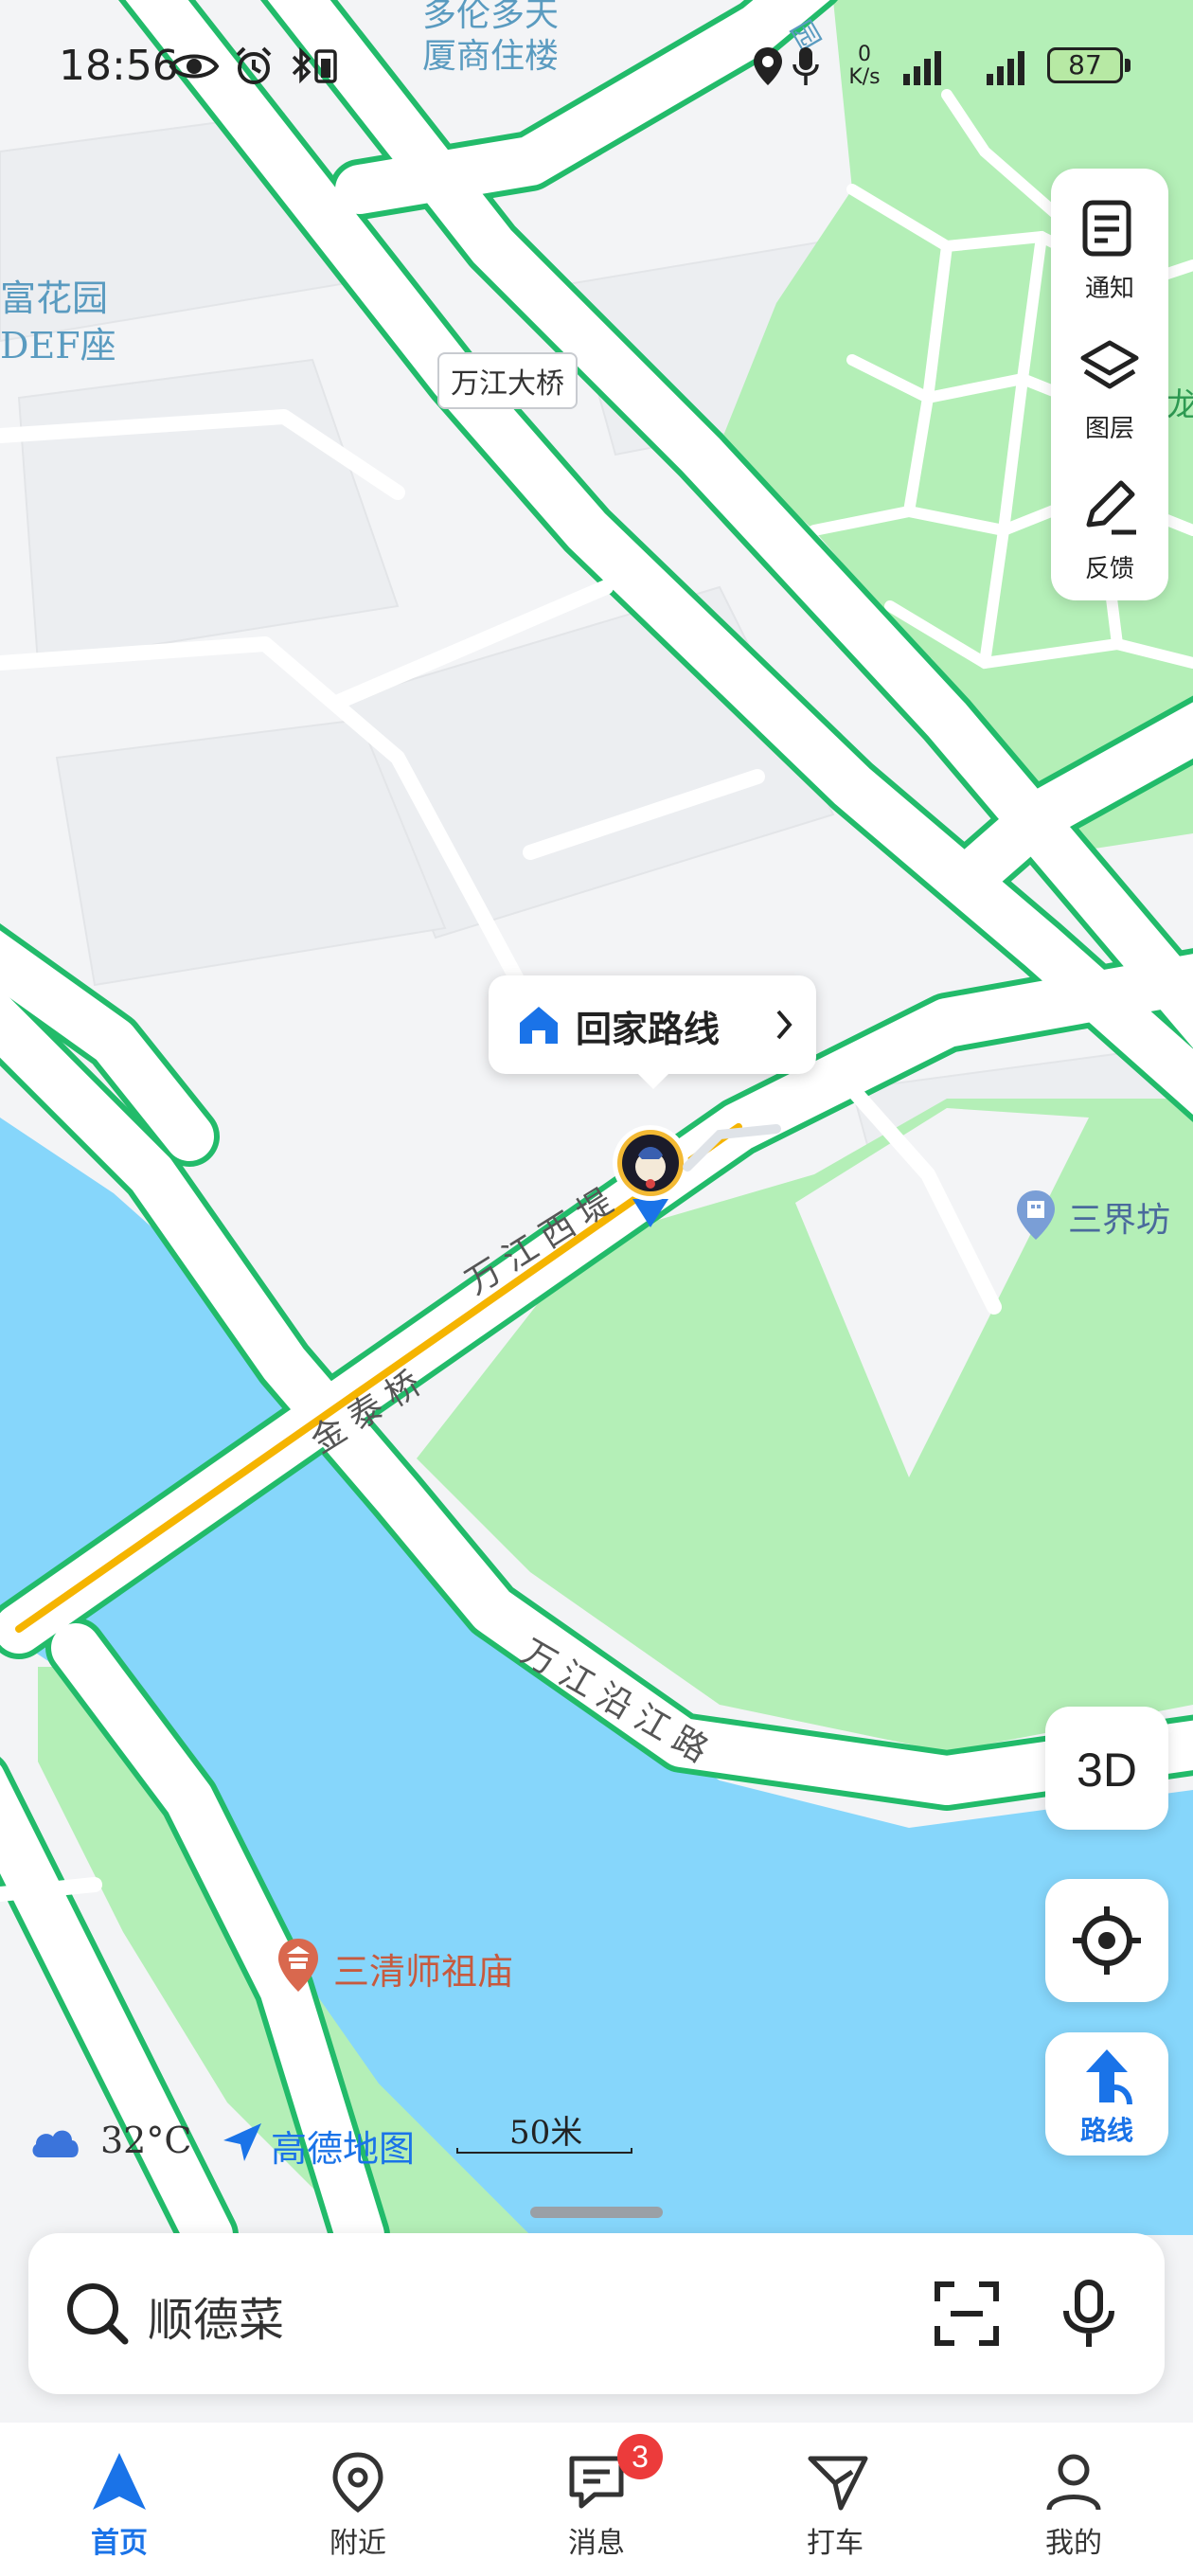  What do you see at coordinates (119, 2543) in the screenshot?
I see `tab-home-label: 首页` at bounding box center [119, 2543].